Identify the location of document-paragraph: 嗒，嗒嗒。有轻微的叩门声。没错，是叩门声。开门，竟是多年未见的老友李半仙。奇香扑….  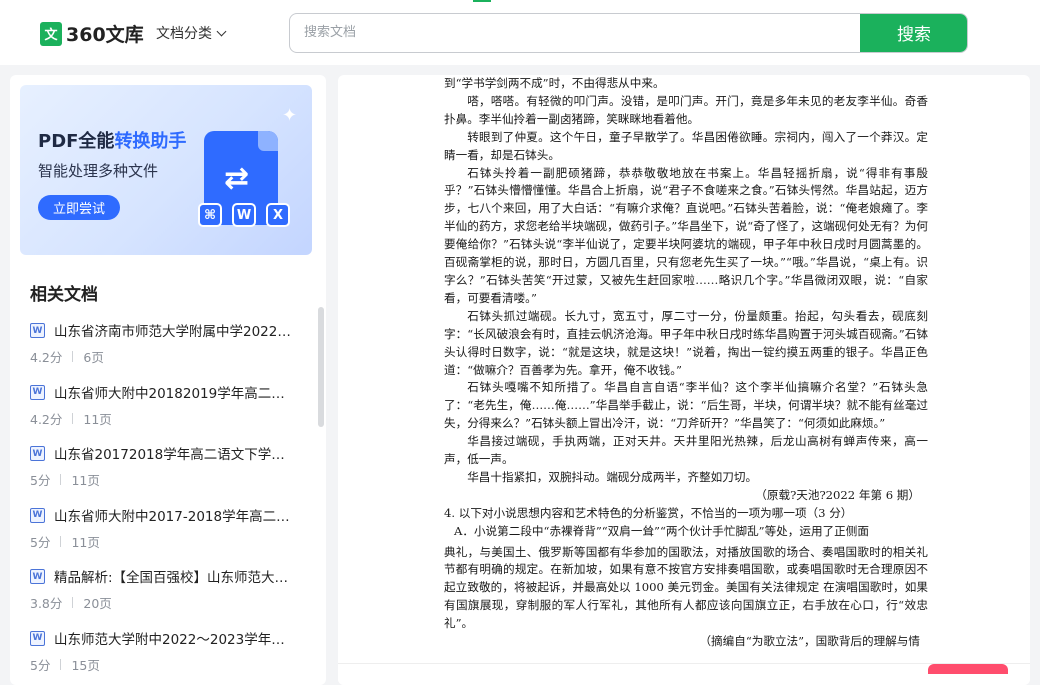
(686, 111).